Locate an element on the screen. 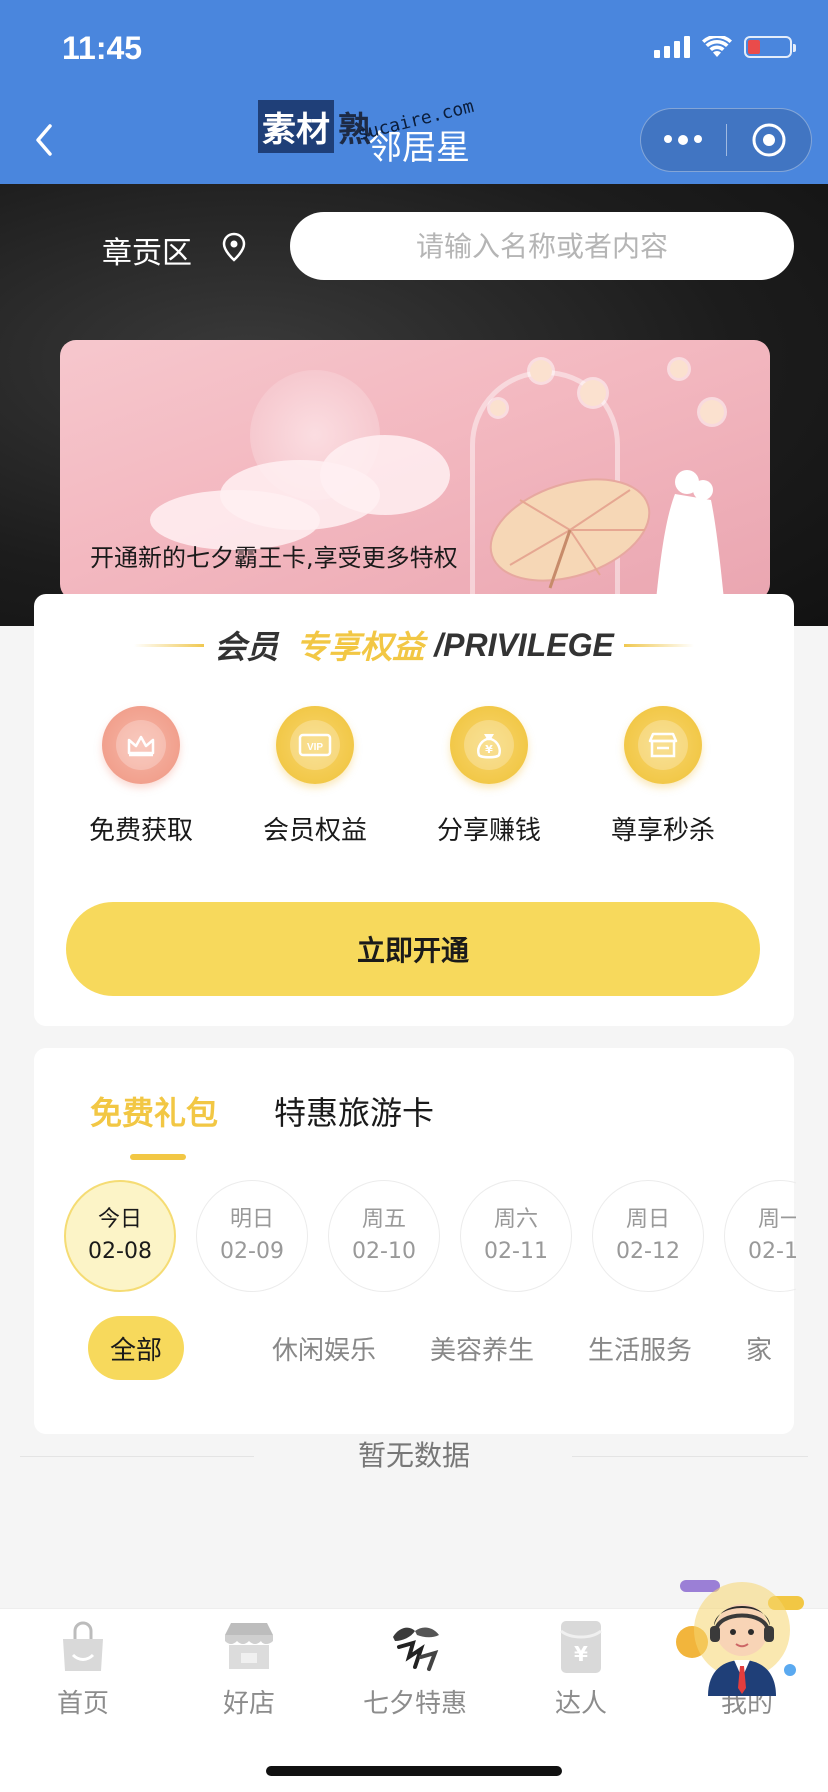 The image size is (828, 1792). back-arrow-icon is located at coordinates (45, 140).